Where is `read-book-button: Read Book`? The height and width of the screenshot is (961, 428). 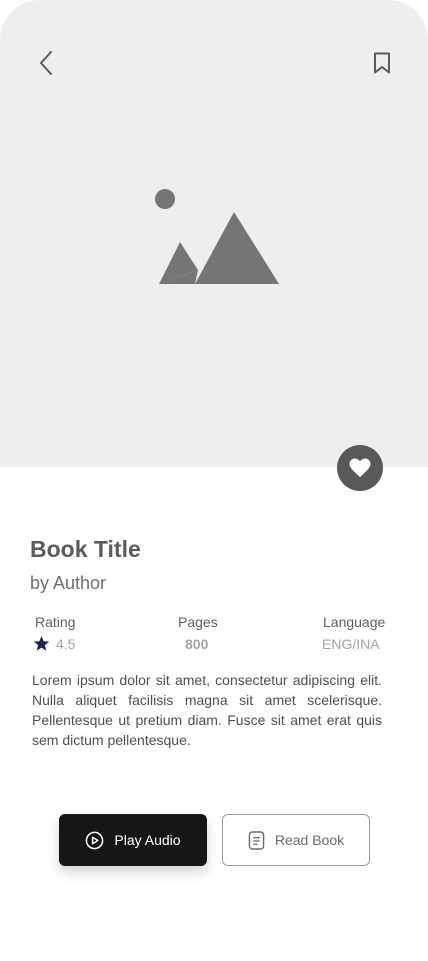 read-book-button: Read Book is located at coordinates (296, 840).